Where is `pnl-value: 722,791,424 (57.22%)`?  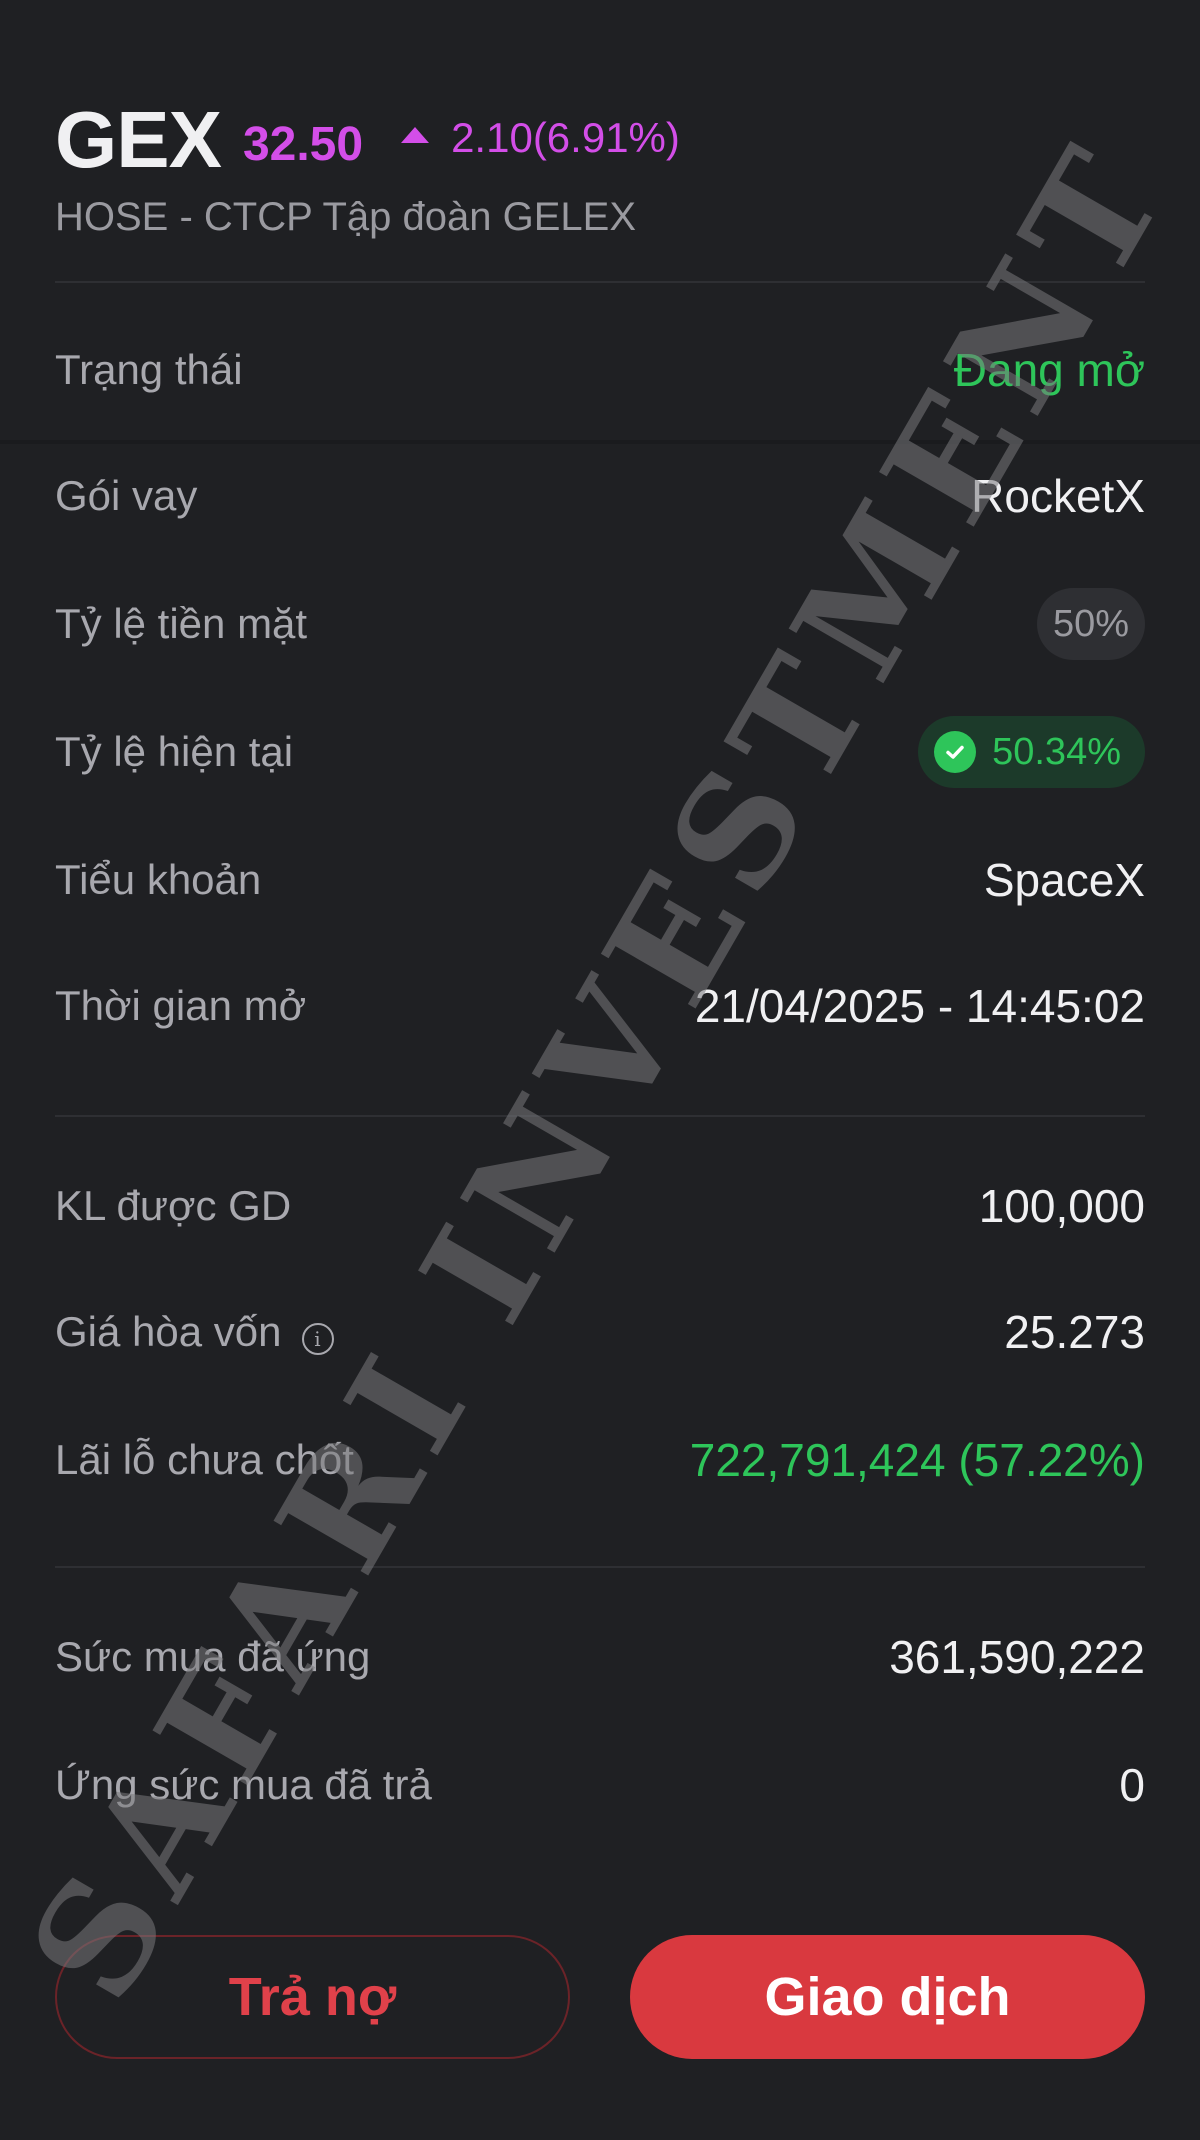
pnl-value: 722,791,424 (57.22%) is located at coordinates (917, 1460).